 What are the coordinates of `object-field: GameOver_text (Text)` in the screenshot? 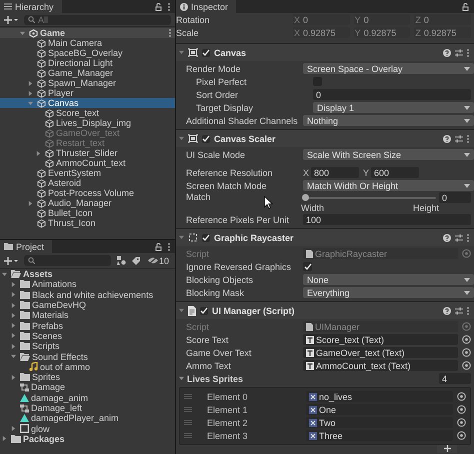 It's located at (380, 352).